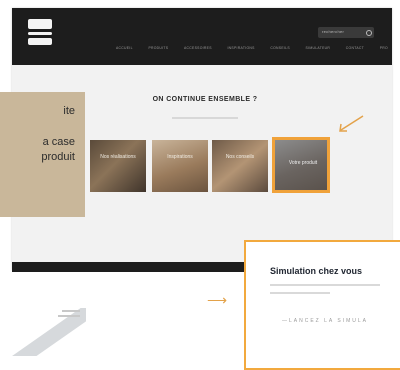  Describe the element at coordinates (205, 99) in the screenshot. I see `section-title: ON CONTINUE ENSEMBLE ?` at that location.